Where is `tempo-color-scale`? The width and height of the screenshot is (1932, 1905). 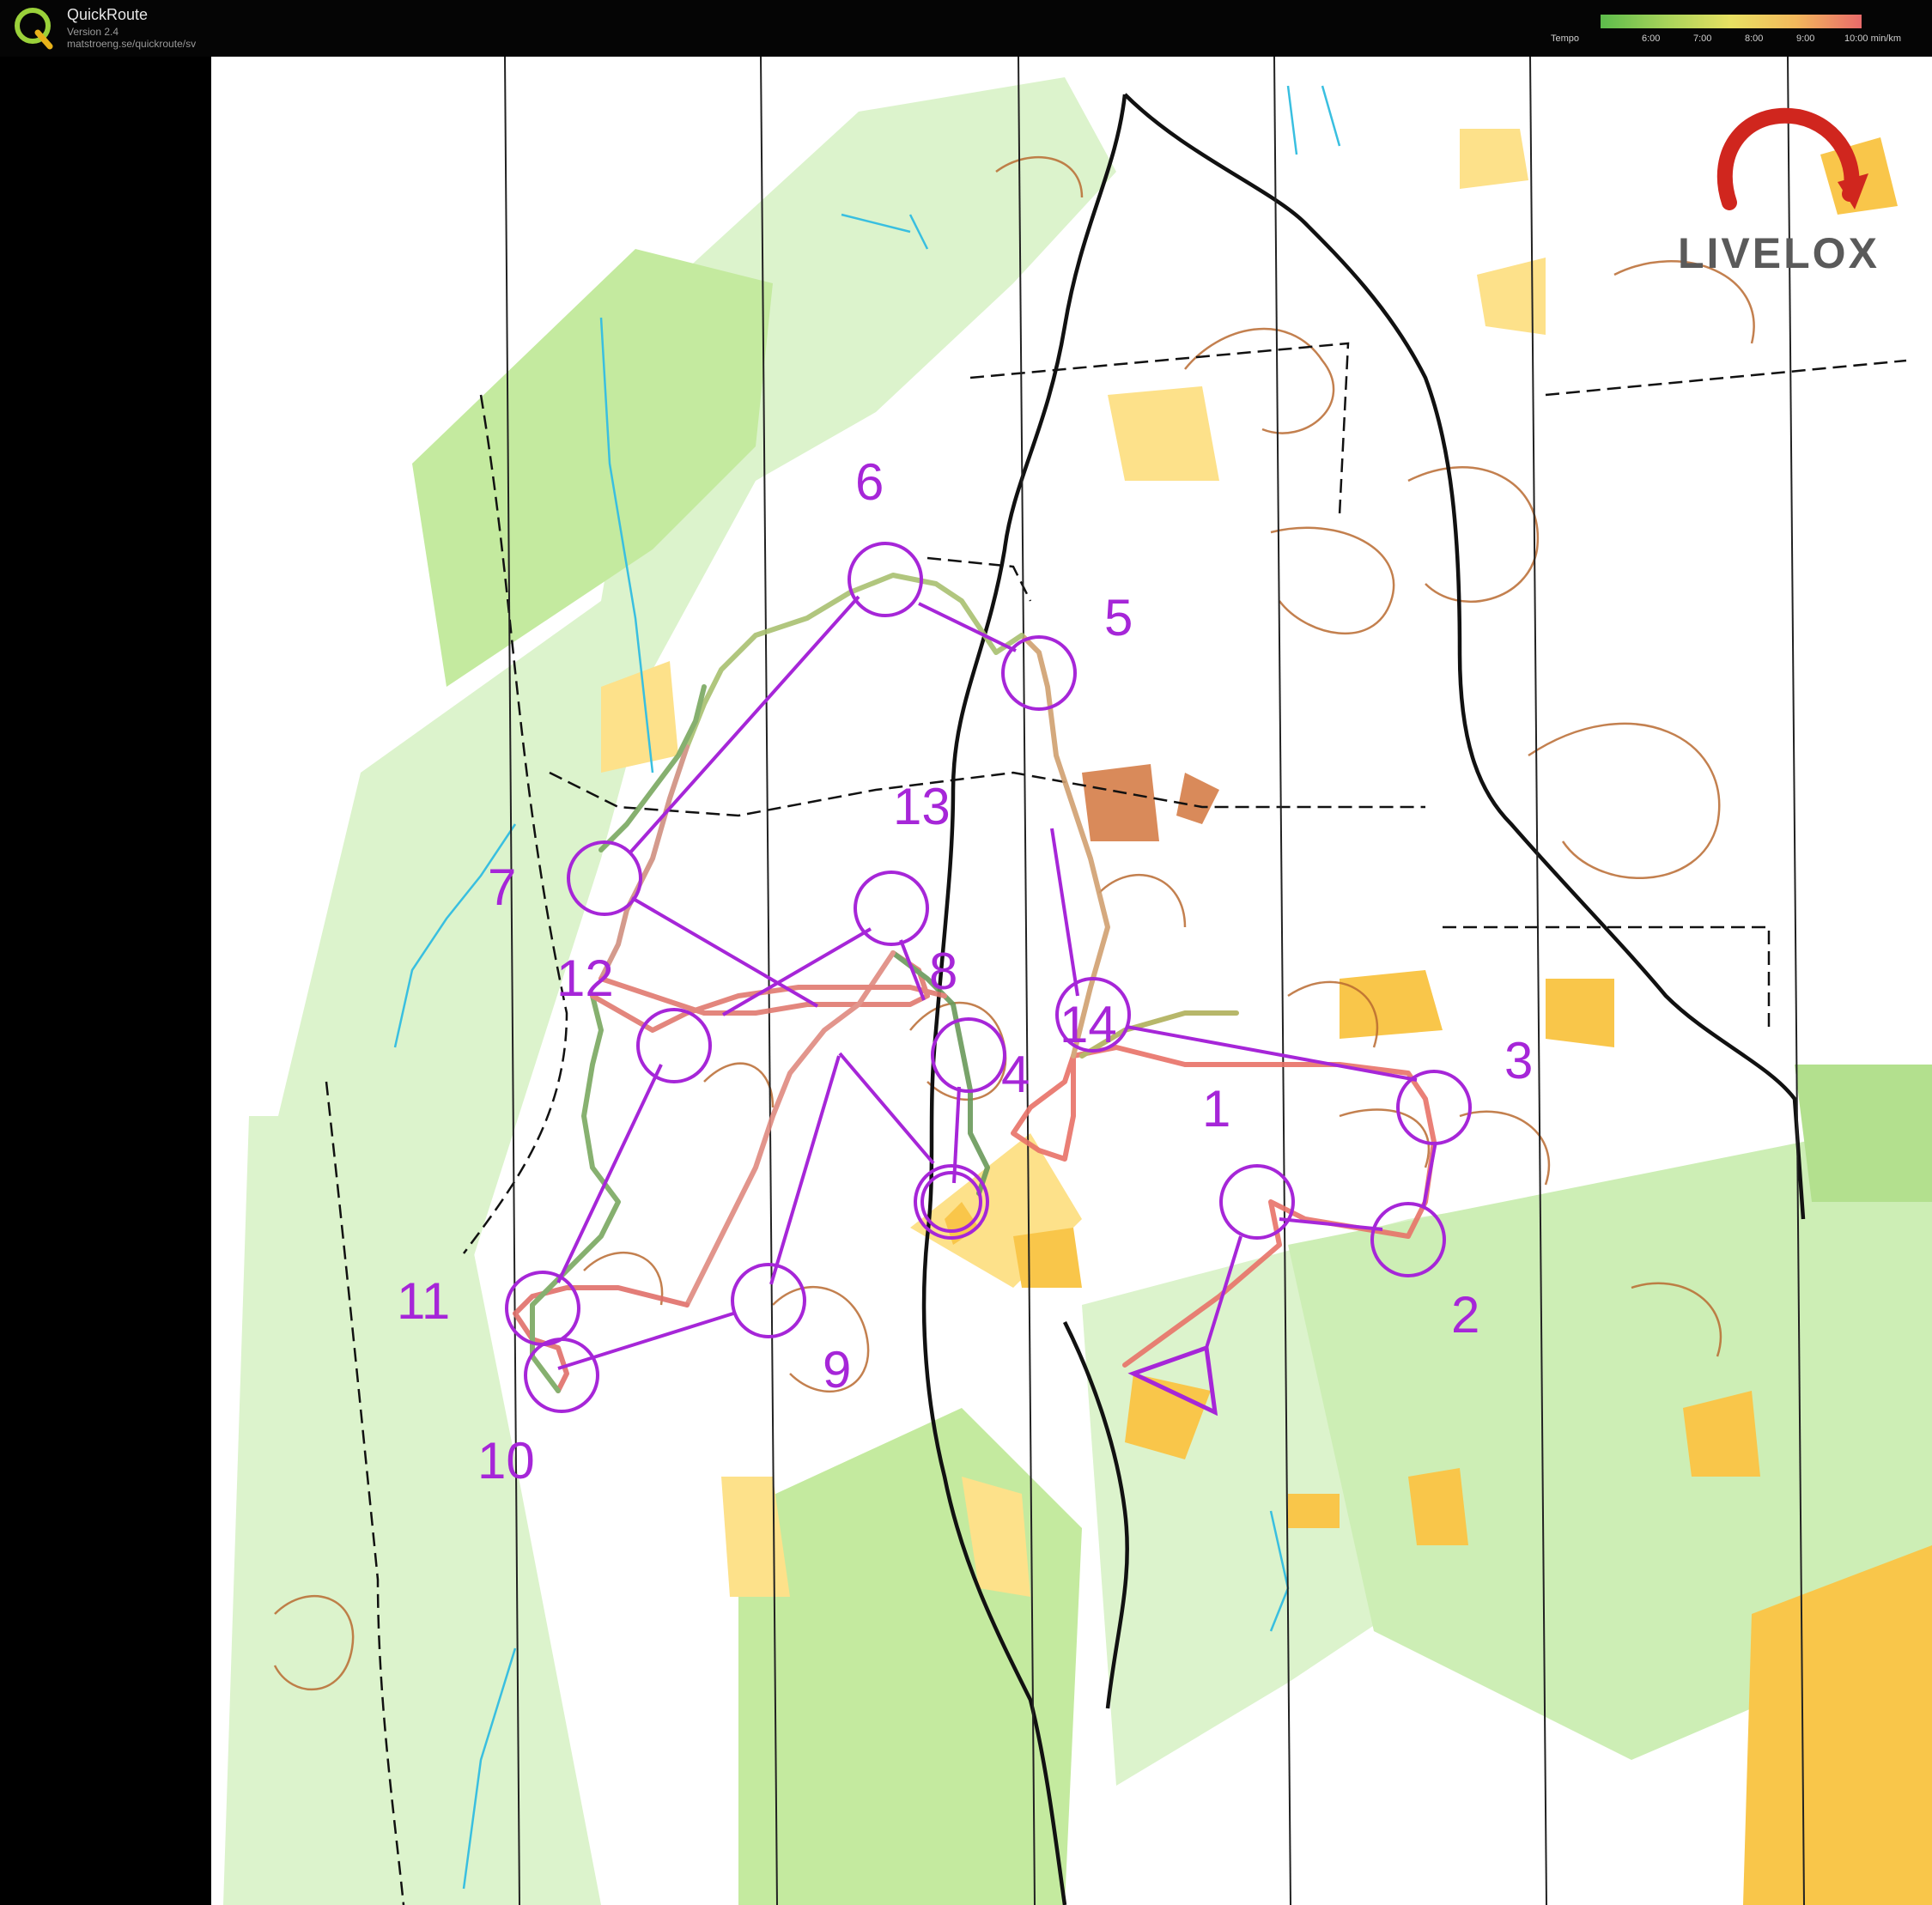 tempo-color-scale is located at coordinates (1731, 21).